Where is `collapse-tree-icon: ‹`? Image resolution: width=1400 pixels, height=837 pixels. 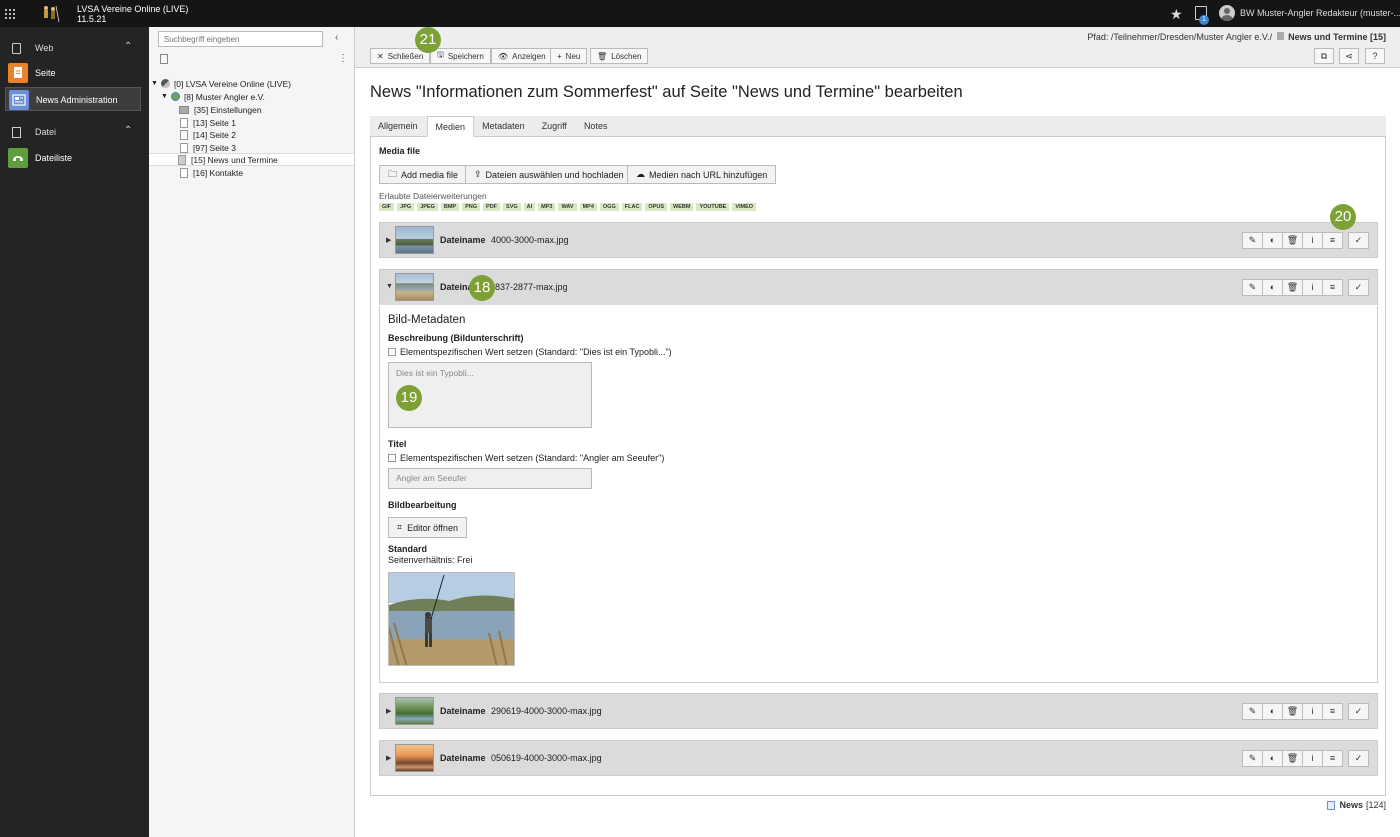
collapse-tree-icon: ‹ is located at coordinates (336, 37).